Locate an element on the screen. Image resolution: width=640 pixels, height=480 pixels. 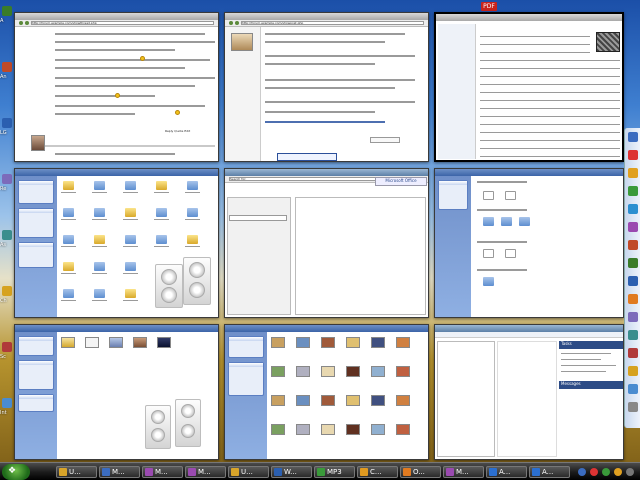
url-field: http://forum.example.com/showthread.php is located at coordinates (122, 23).